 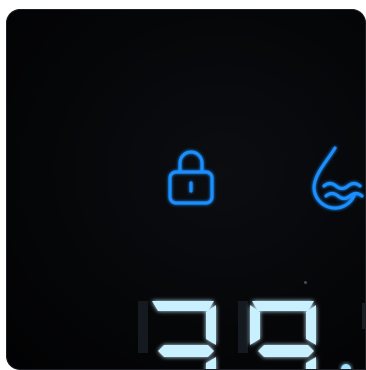 I want to click on water-drop-waves-icon, so click(x=335, y=176).